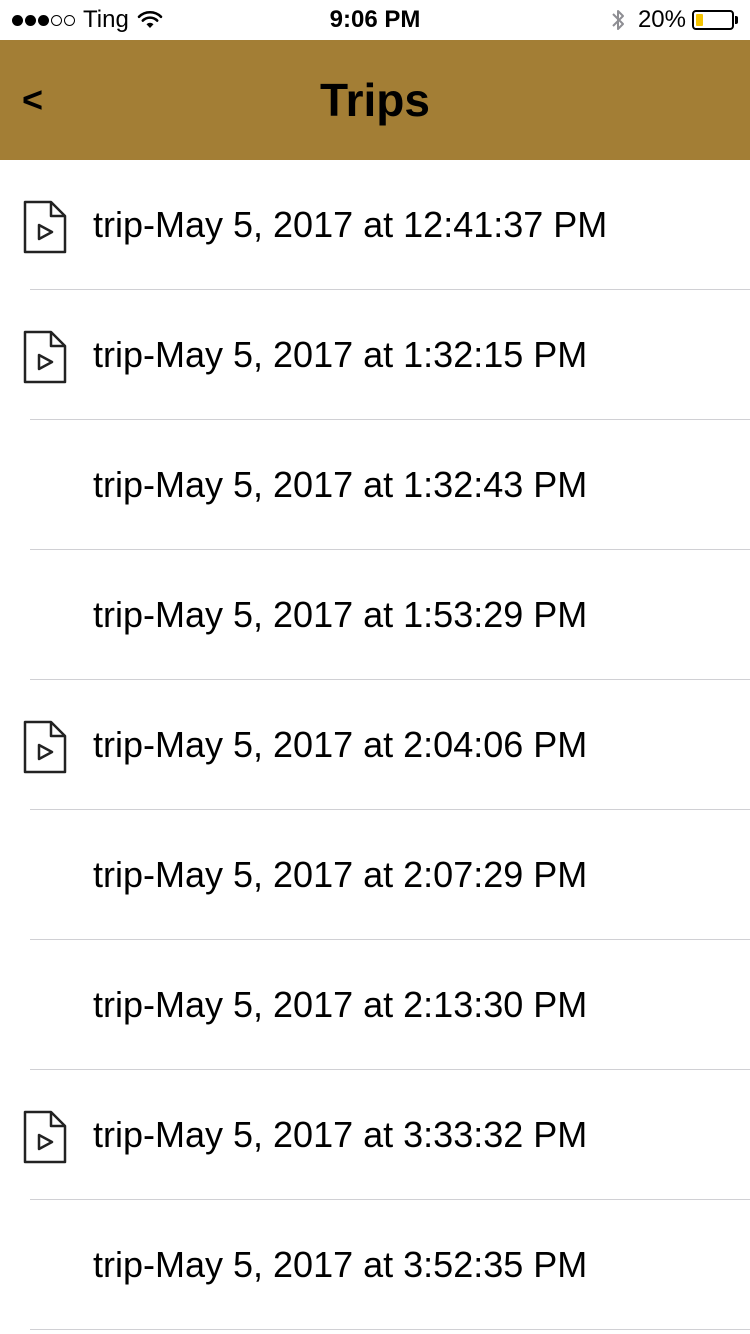 The image size is (750, 1334). I want to click on trip-row: trip-May 5, 2017 at 2:04:06 PM, so click(375, 745).